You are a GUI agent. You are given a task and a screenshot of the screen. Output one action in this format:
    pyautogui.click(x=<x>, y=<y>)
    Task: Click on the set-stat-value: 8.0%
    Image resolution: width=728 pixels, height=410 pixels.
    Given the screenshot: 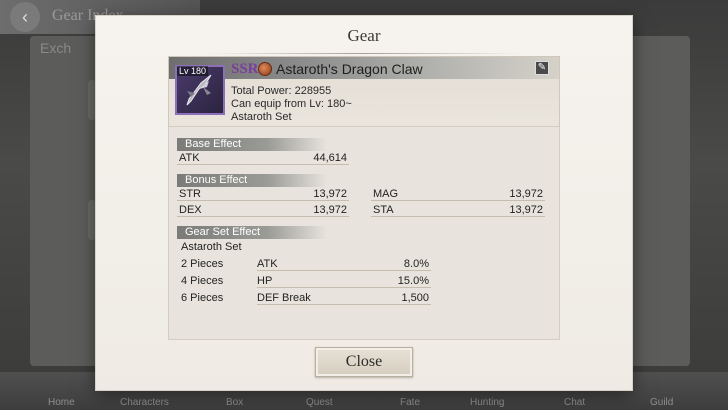 What is the action you would take?
    pyautogui.click(x=416, y=264)
    